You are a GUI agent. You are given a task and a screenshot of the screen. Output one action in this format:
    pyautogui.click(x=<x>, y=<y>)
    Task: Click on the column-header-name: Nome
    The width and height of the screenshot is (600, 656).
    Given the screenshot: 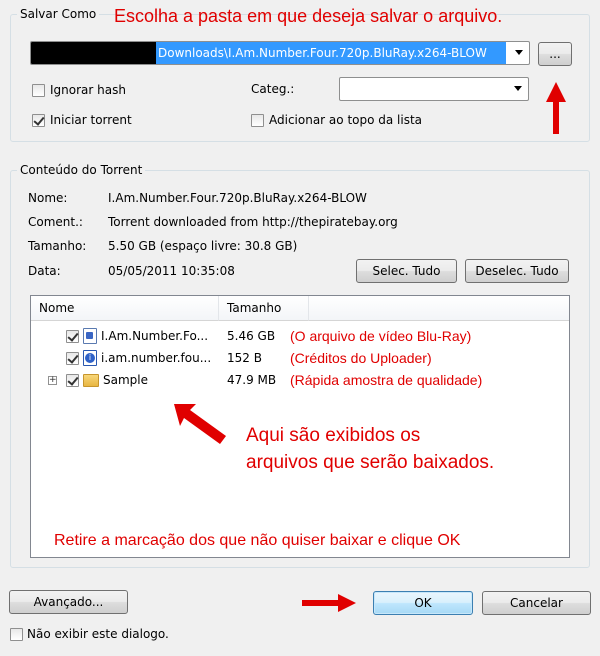 What is the action you would take?
    pyautogui.click(x=125, y=308)
    